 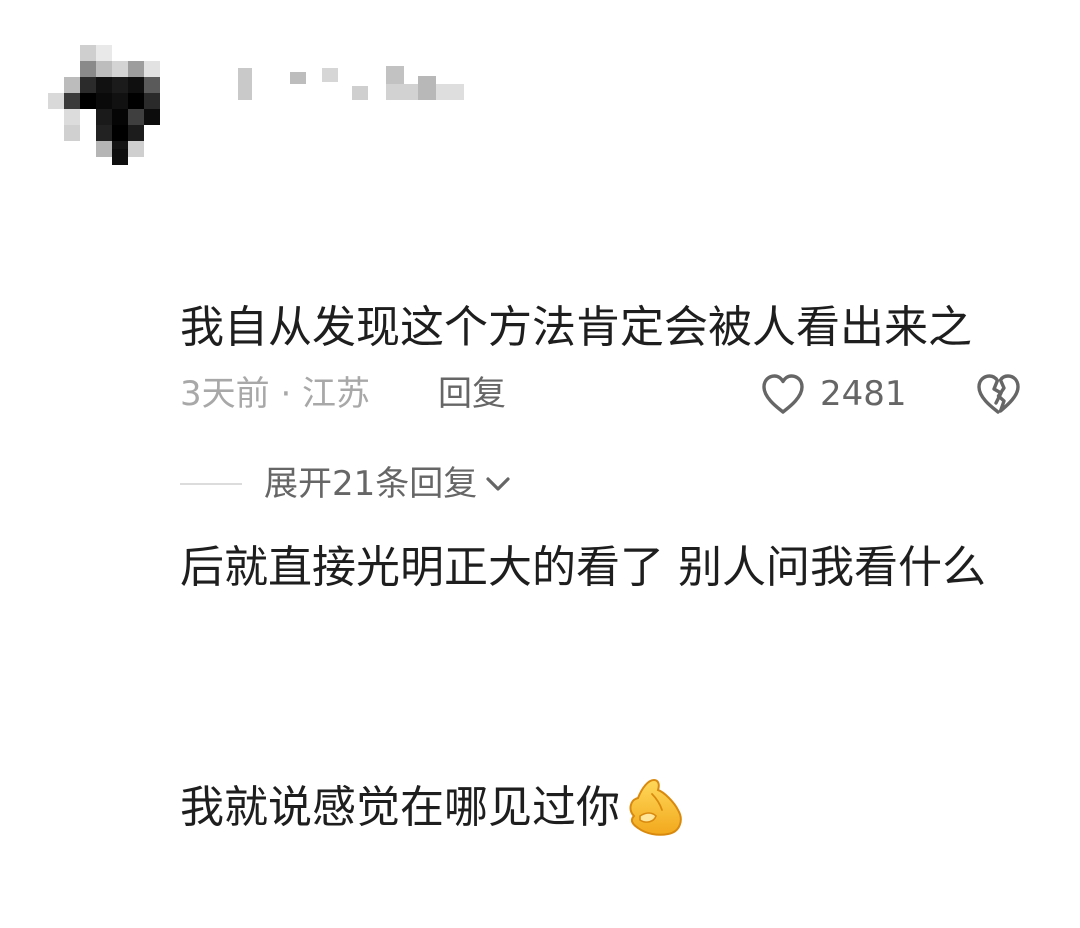 I want to click on username, so click(x=353, y=84).